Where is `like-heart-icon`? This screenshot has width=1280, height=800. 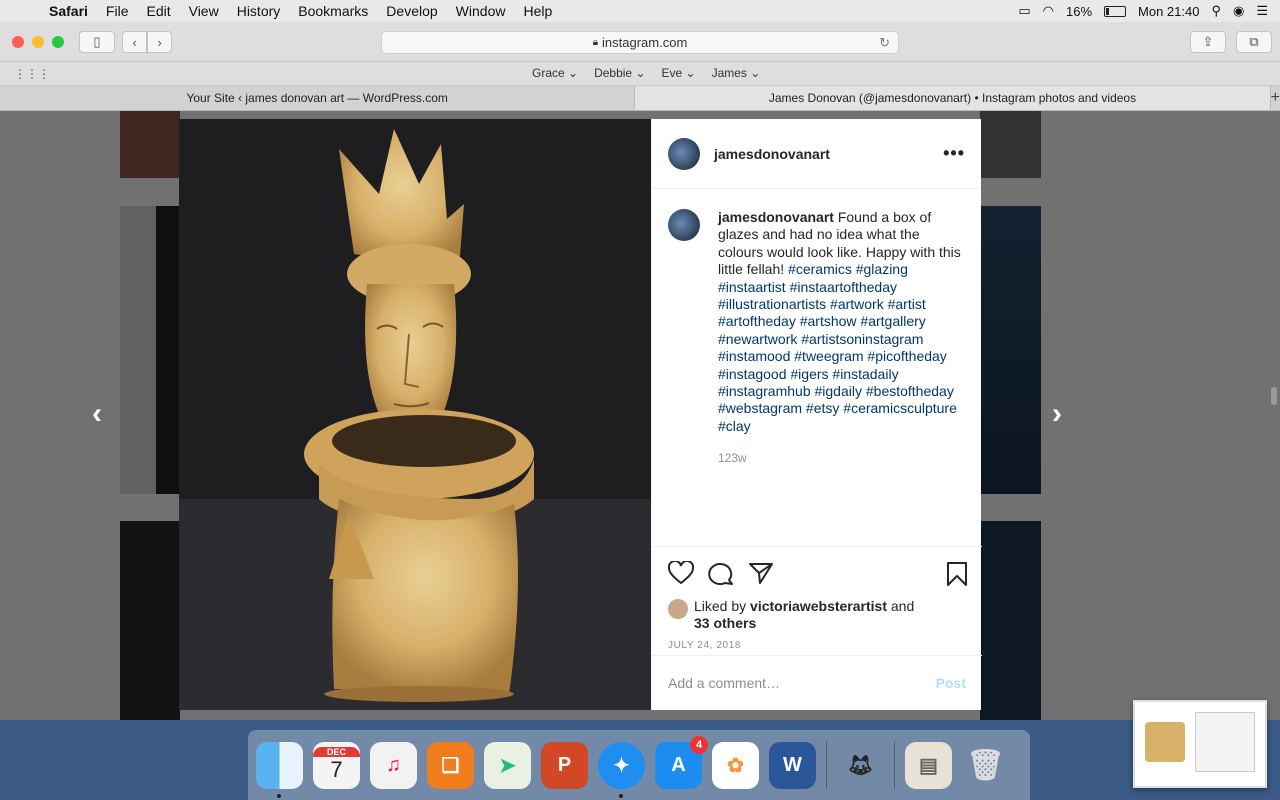 like-heart-icon is located at coordinates (681, 573).